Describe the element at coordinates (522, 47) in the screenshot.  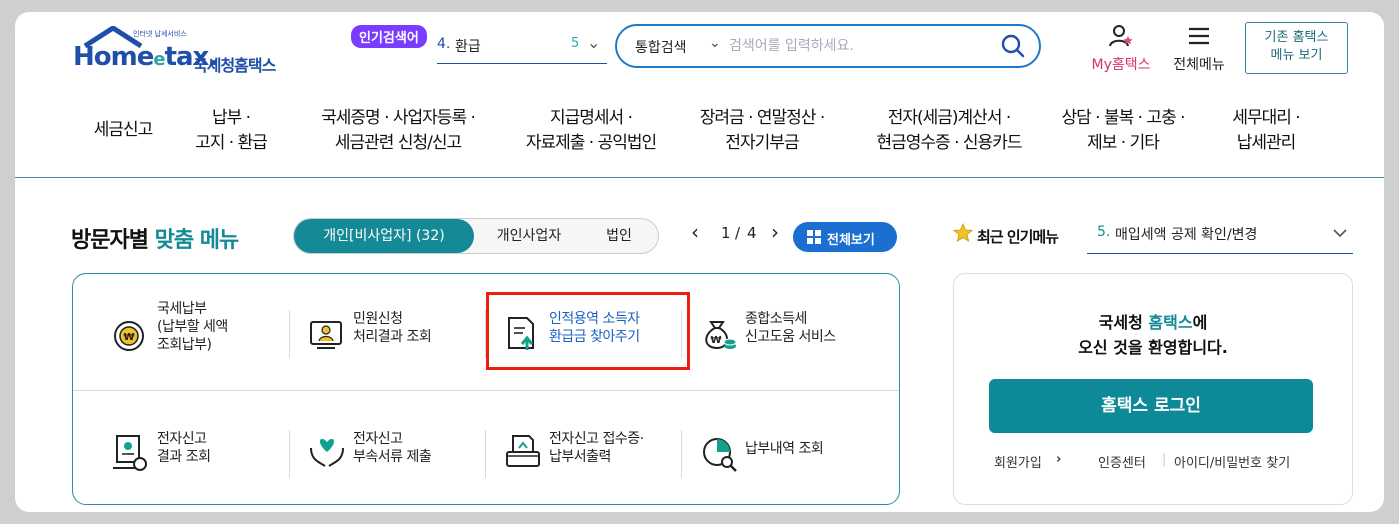
I see `popular-search-ticker: 4. 환급 5 ⌄` at that location.